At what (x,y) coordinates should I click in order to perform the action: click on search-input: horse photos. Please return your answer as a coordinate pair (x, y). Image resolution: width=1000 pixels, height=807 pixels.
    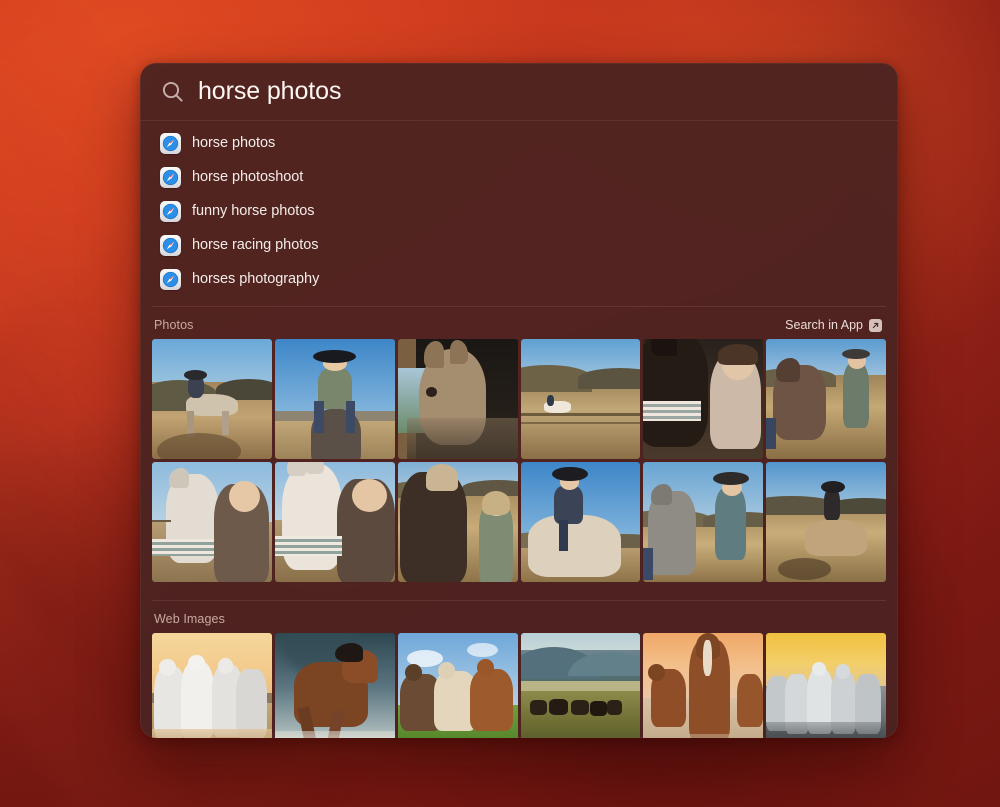
    Looking at the image, I should click on (269, 91).